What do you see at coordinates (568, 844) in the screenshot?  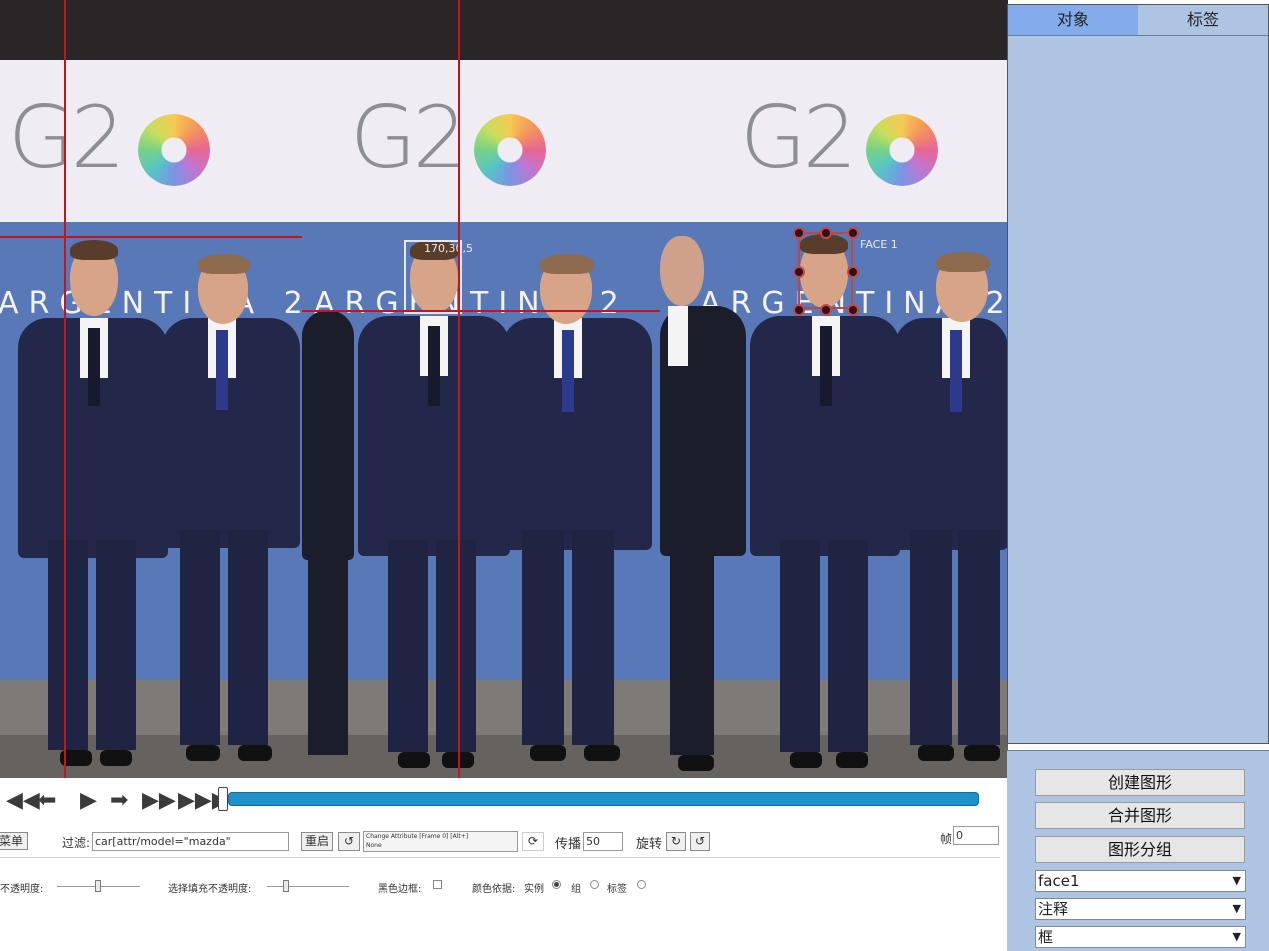 I see `propagate-label: 传播` at bounding box center [568, 844].